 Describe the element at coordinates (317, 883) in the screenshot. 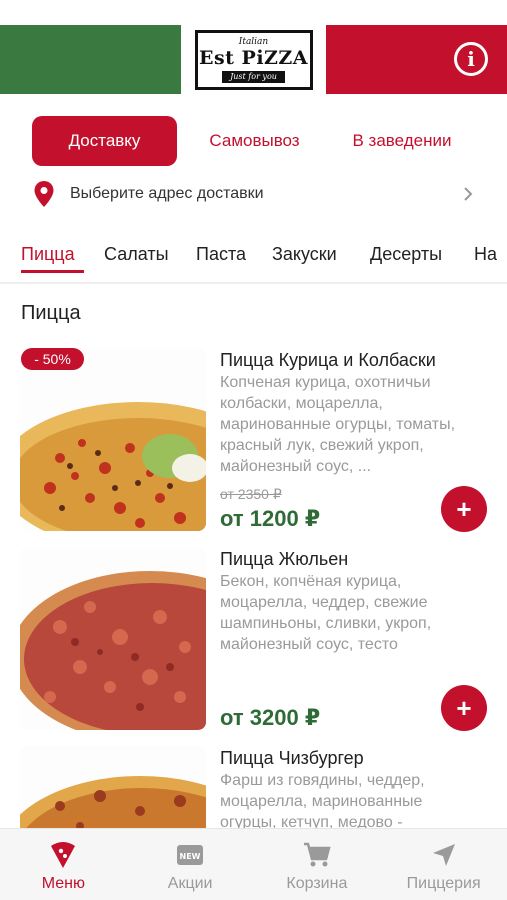

I see `nav-cart-label: Корзина` at that location.